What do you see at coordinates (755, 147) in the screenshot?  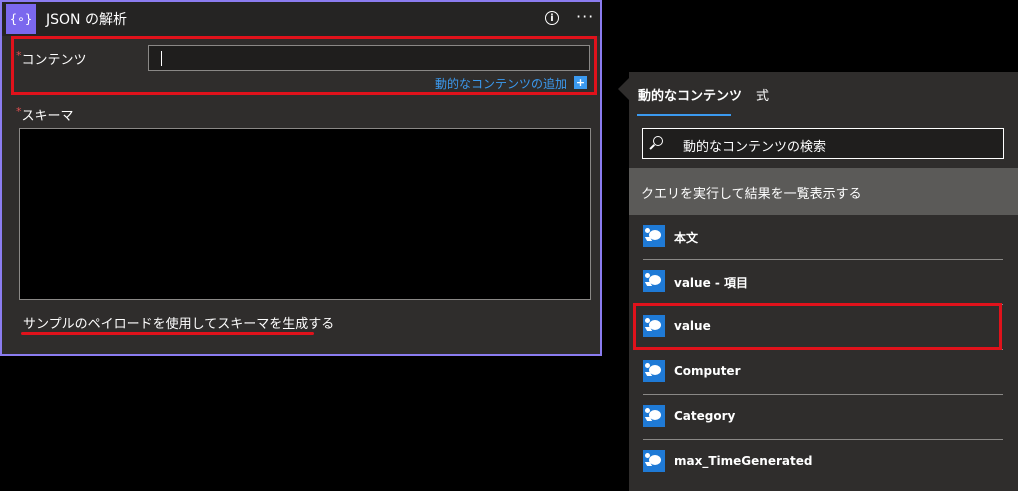 I see `search-placeholder: 動的なコンテンツの検索` at bounding box center [755, 147].